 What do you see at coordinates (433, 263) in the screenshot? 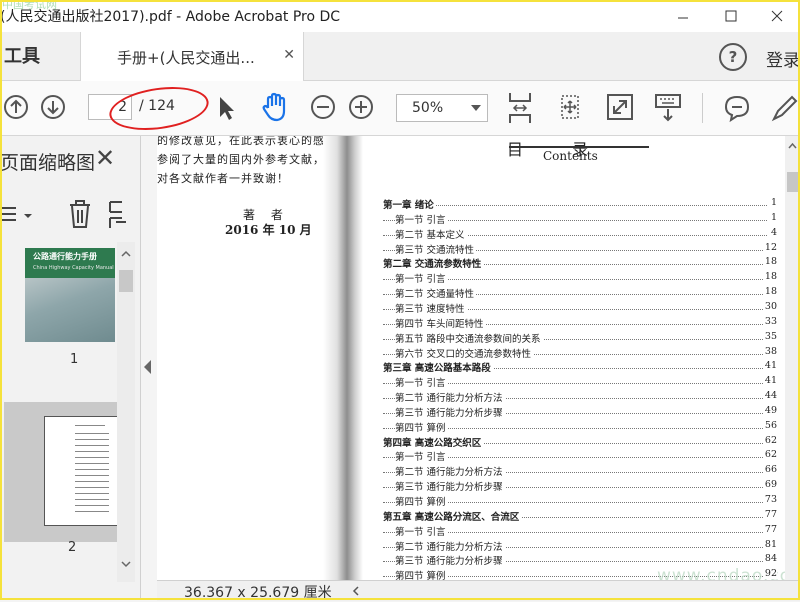
I see `toc-entry-label: 第二章 交通流参数特性` at bounding box center [433, 263].